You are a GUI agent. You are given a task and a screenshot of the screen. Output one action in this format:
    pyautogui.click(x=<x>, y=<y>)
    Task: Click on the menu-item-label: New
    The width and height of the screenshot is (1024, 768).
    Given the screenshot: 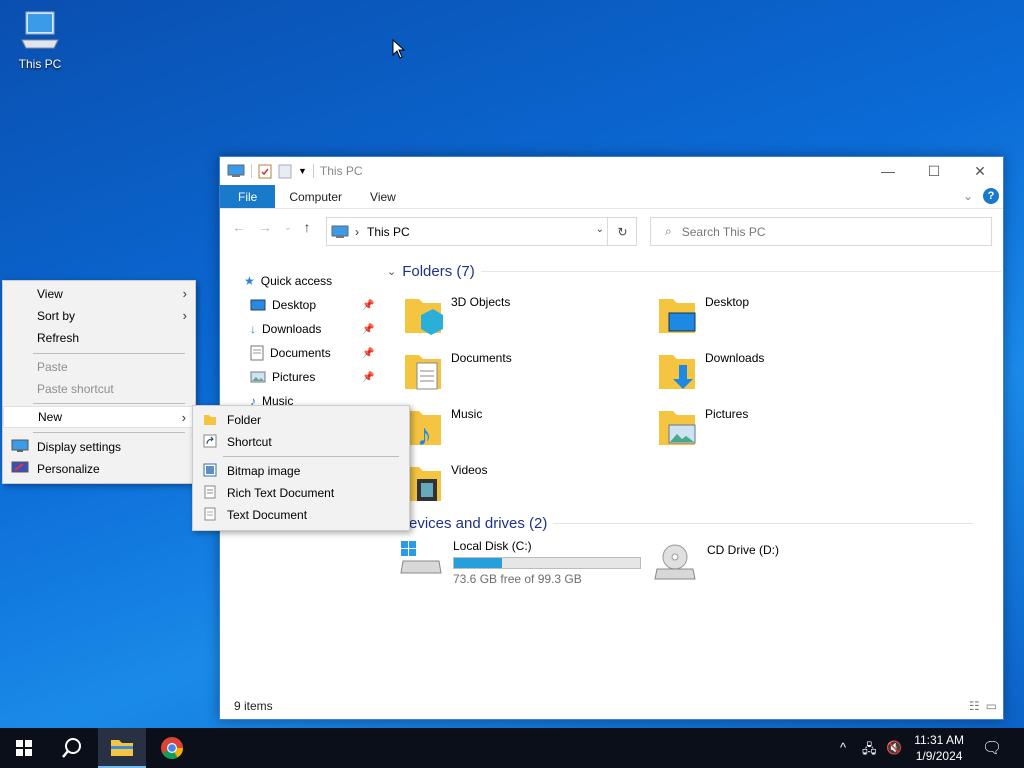 What is the action you would take?
    pyautogui.click(x=50, y=417)
    